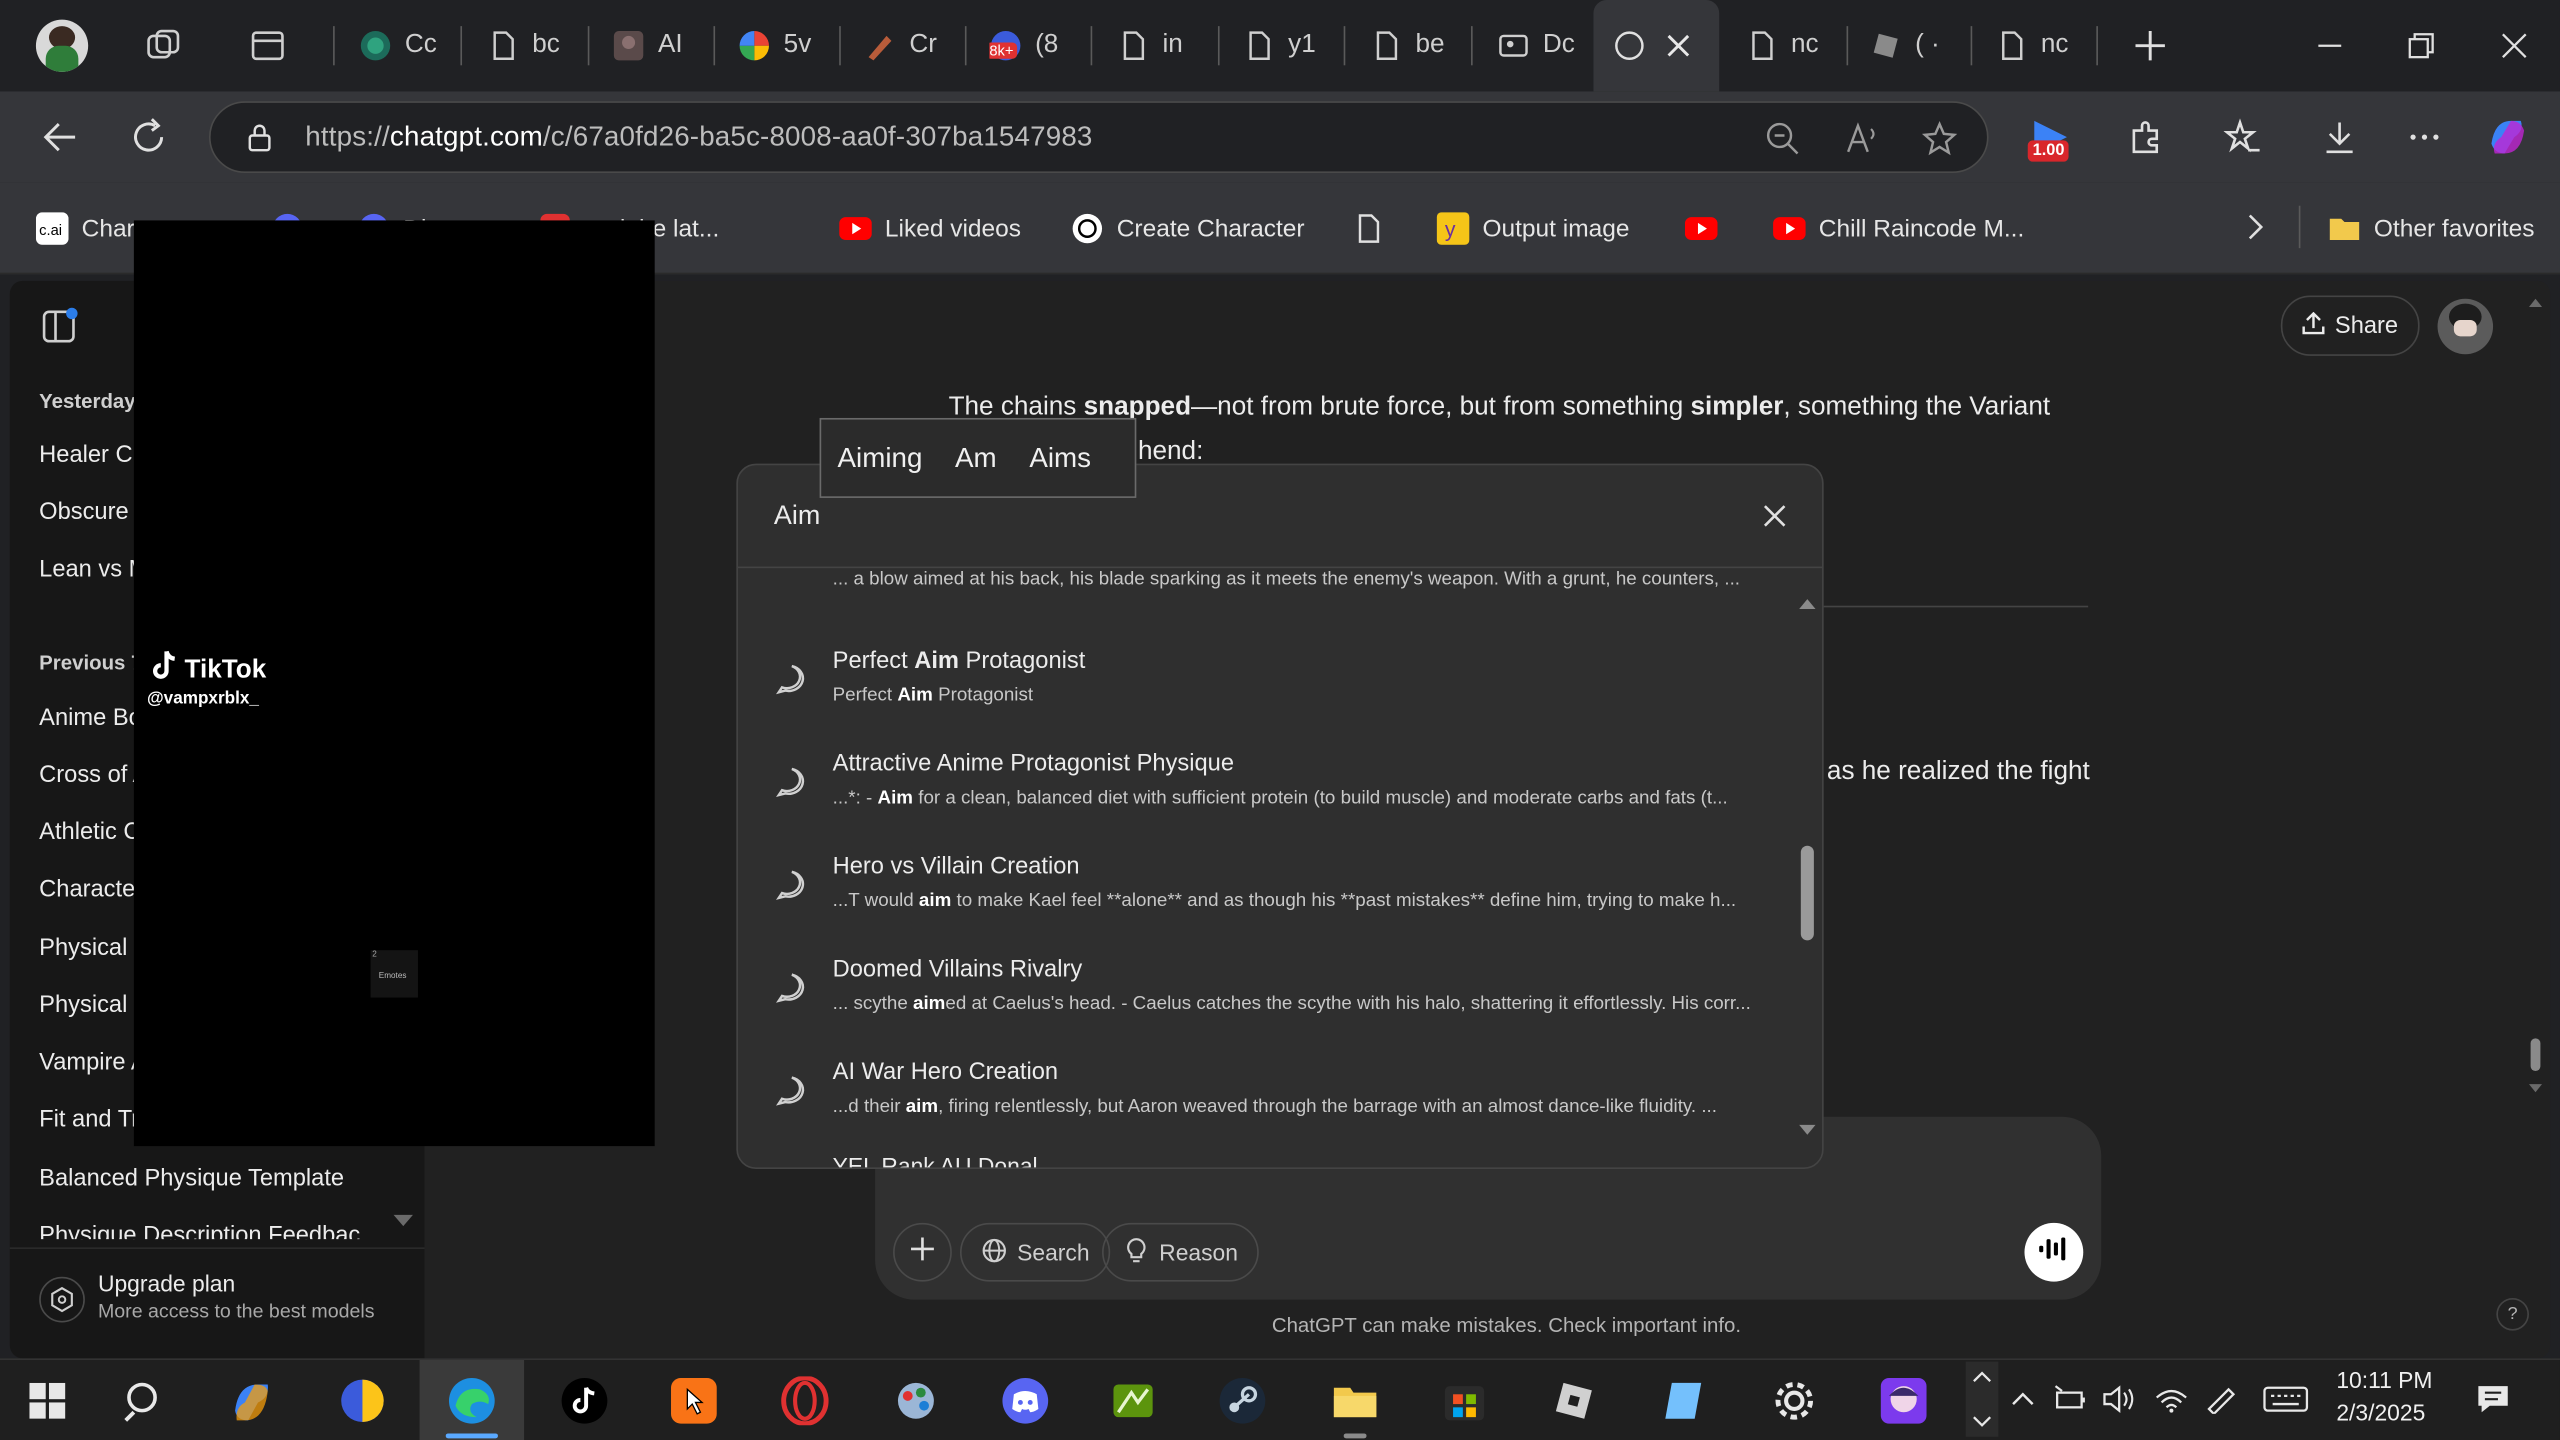  I want to click on downloads-icon, so click(2339, 137).